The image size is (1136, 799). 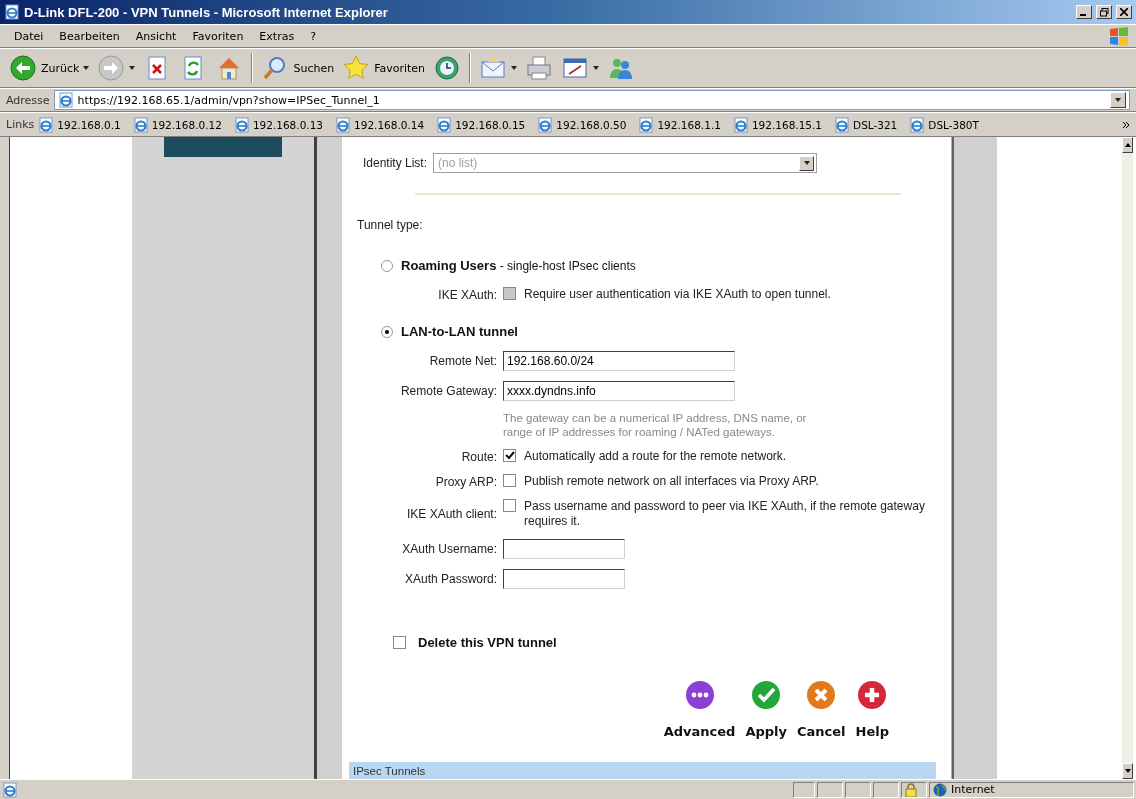 I want to click on lock-icon, so click(x=911, y=789).